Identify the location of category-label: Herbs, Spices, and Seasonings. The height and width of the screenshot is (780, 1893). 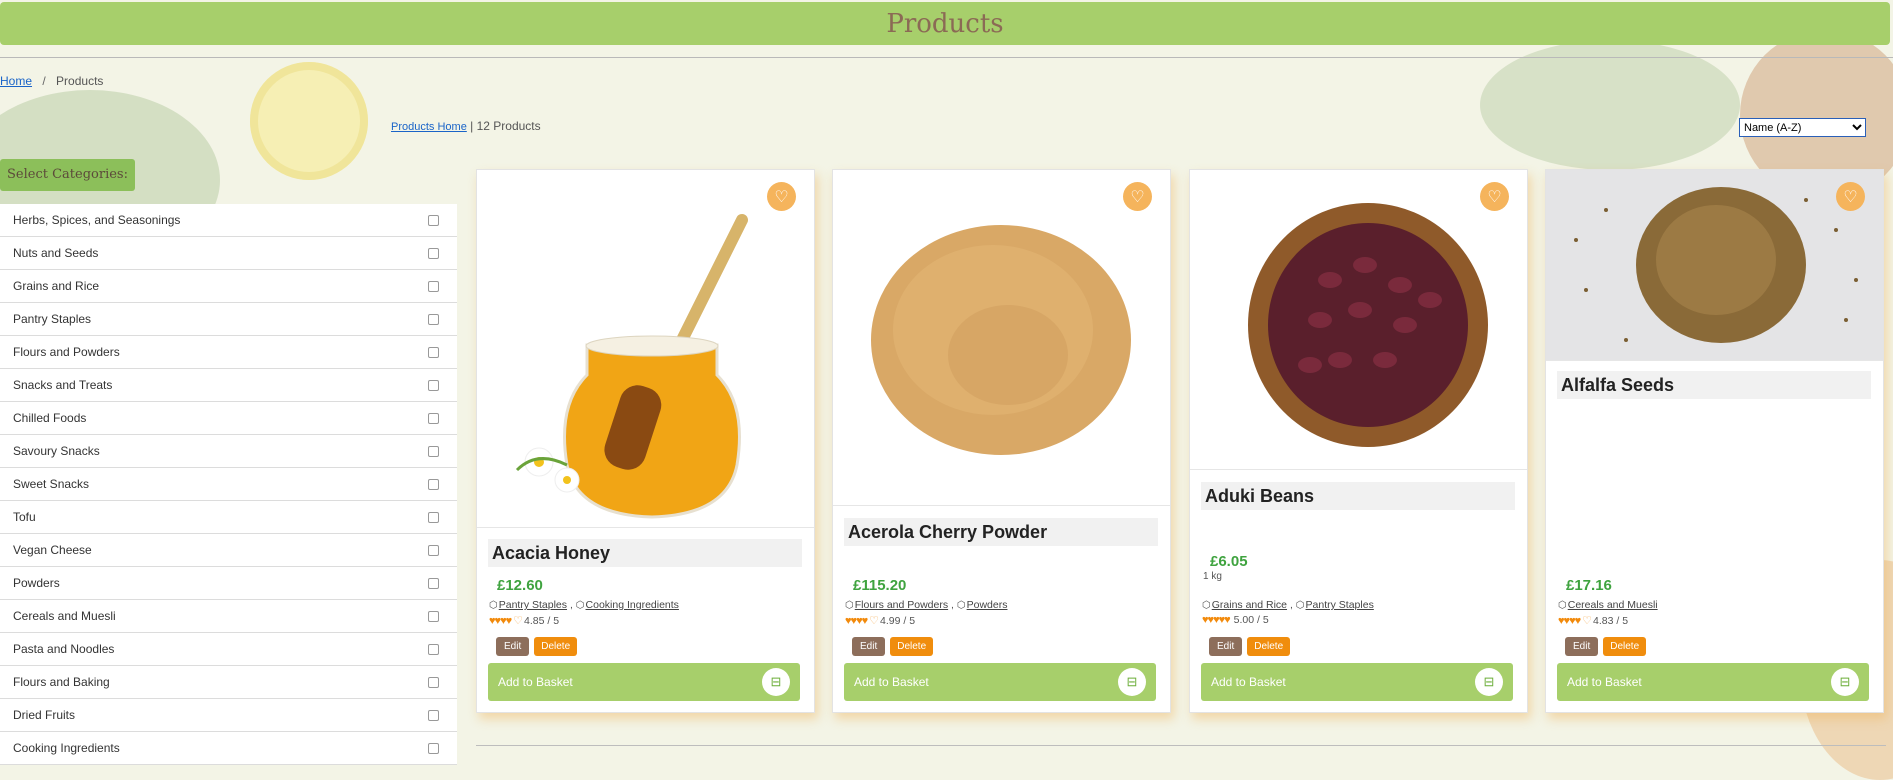
(97, 220).